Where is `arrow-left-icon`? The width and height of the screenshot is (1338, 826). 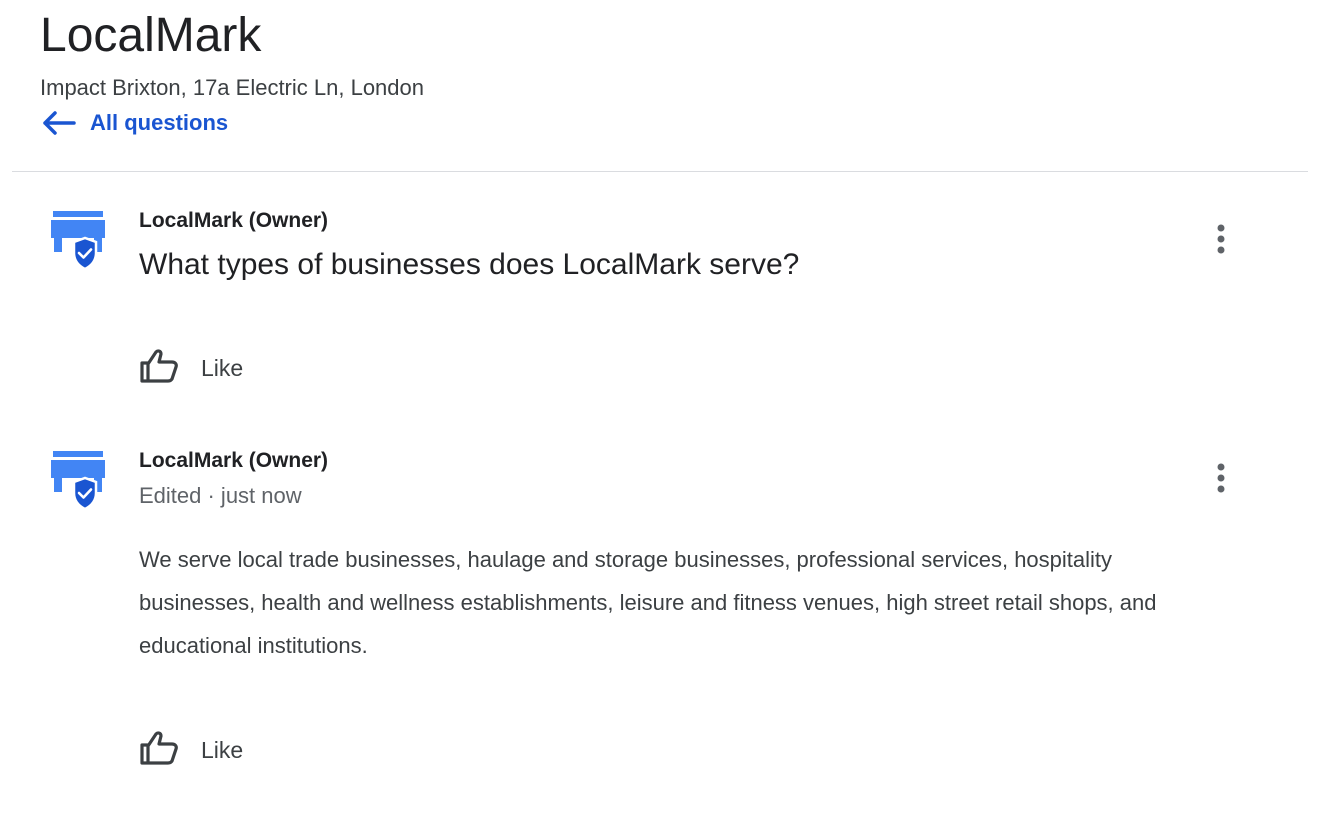
arrow-left-icon is located at coordinates (58, 123).